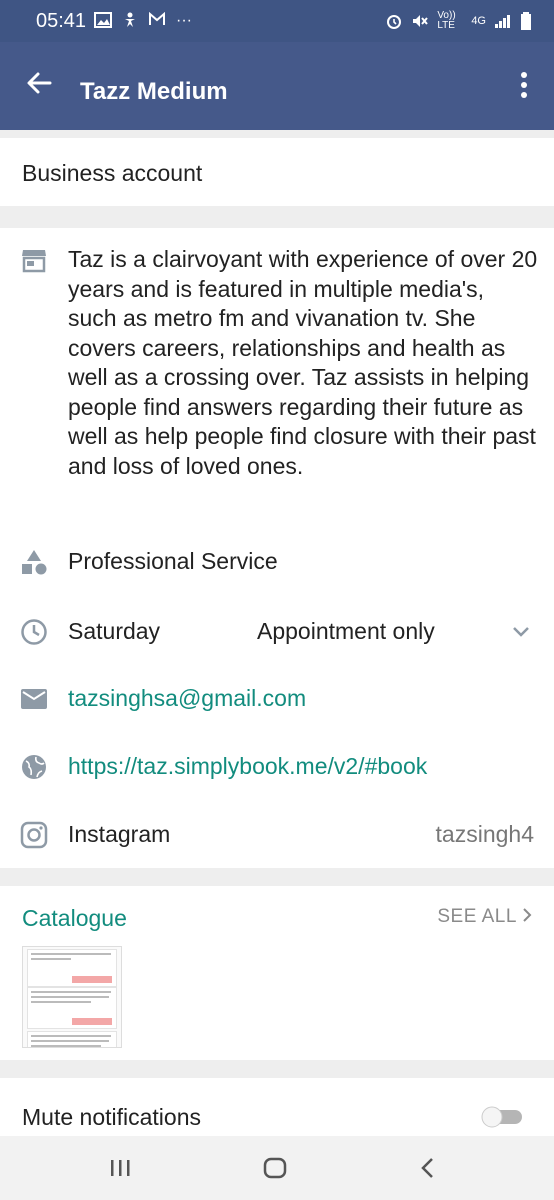  I want to click on back-nav-icon, so click(428, 1168).